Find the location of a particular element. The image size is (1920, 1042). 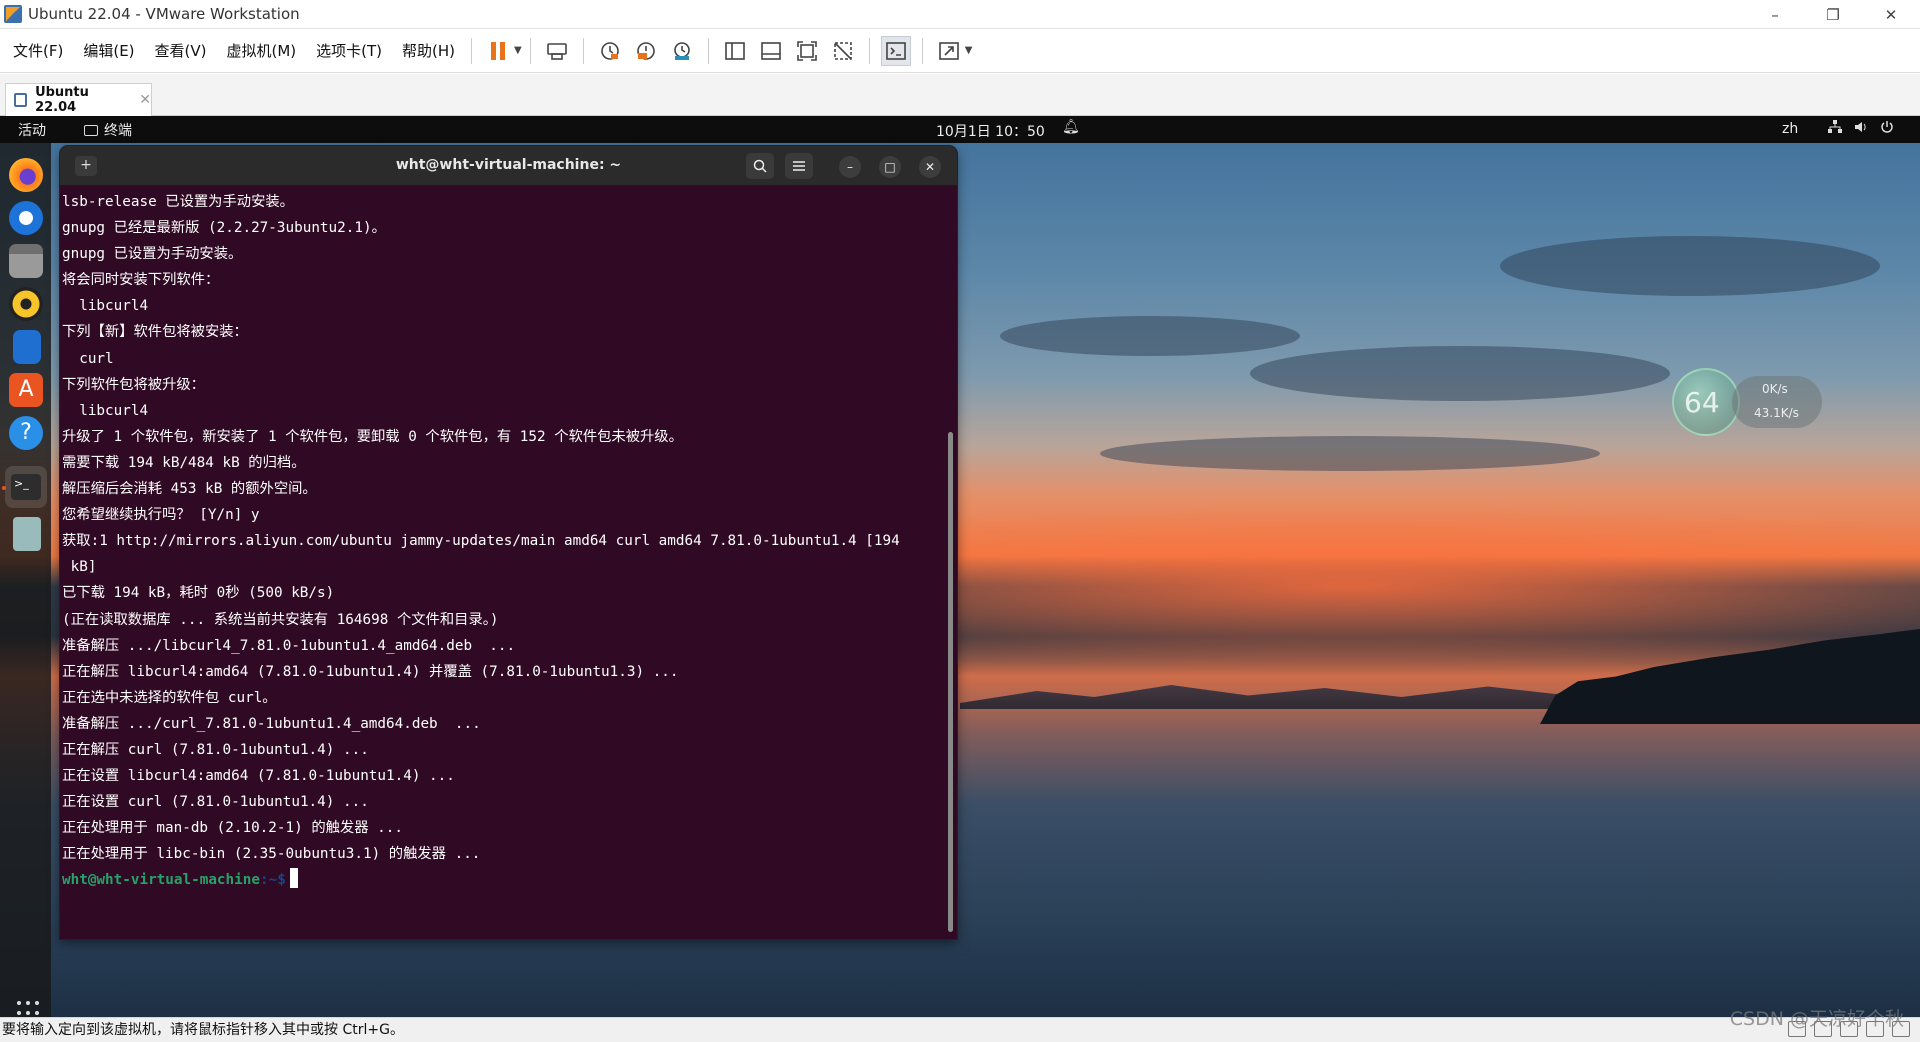

memory-usage-ball: 64 is located at coordinates (1706, 402).